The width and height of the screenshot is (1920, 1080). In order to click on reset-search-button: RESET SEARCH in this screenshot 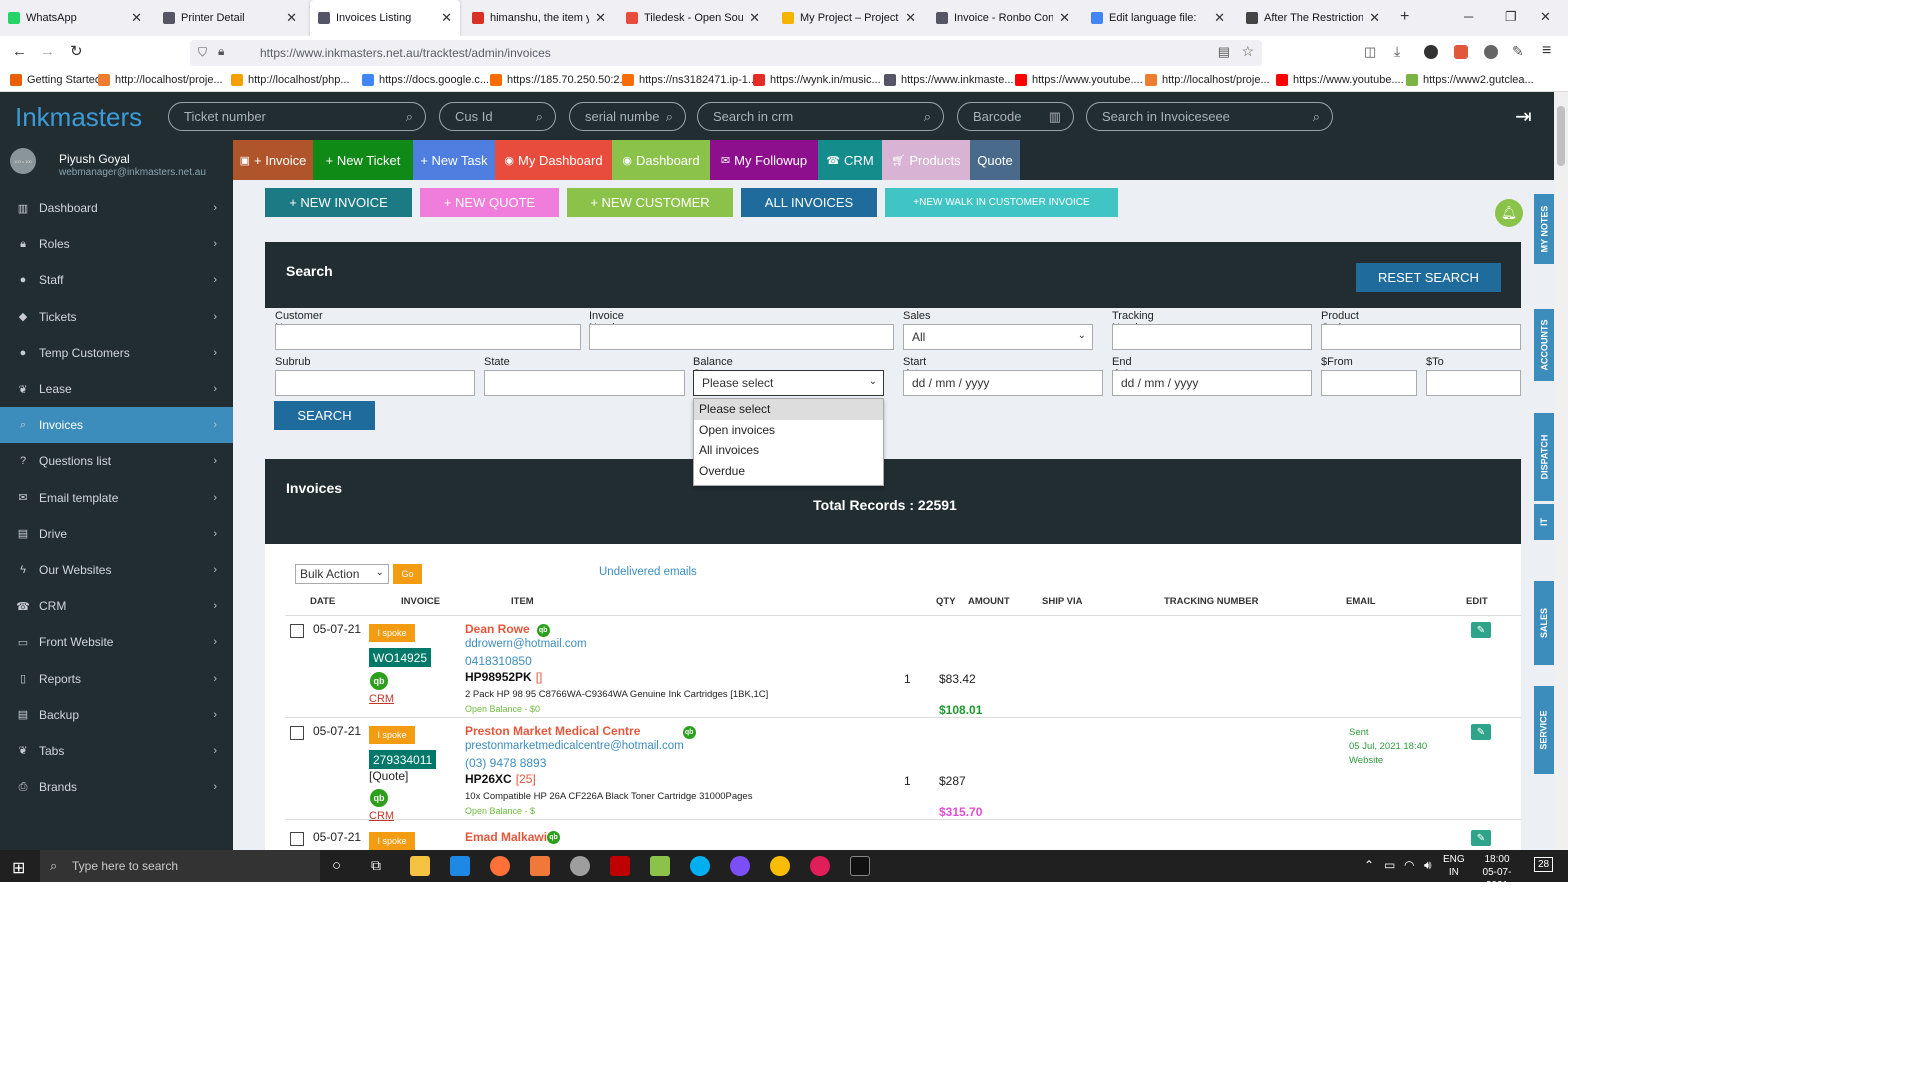, I will do `click(1428, 277)`.